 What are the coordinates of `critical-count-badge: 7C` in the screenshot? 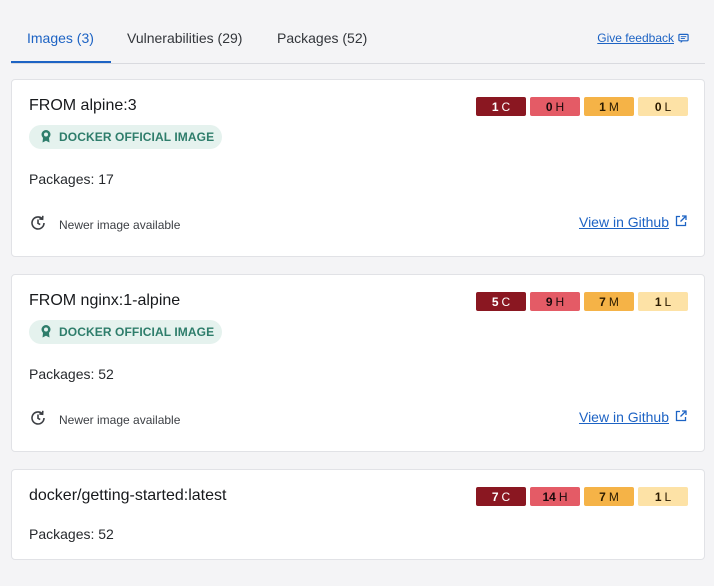 It's located at (501, 496).